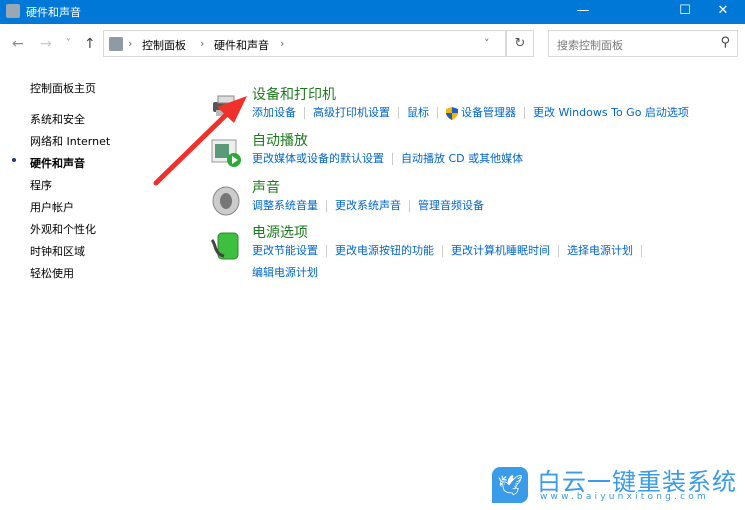  What do you see at coordinates (624, 497) in the screenshot?
I see `watermark-url: www.baiyunxitong.com` at bounding box center [624, 497].